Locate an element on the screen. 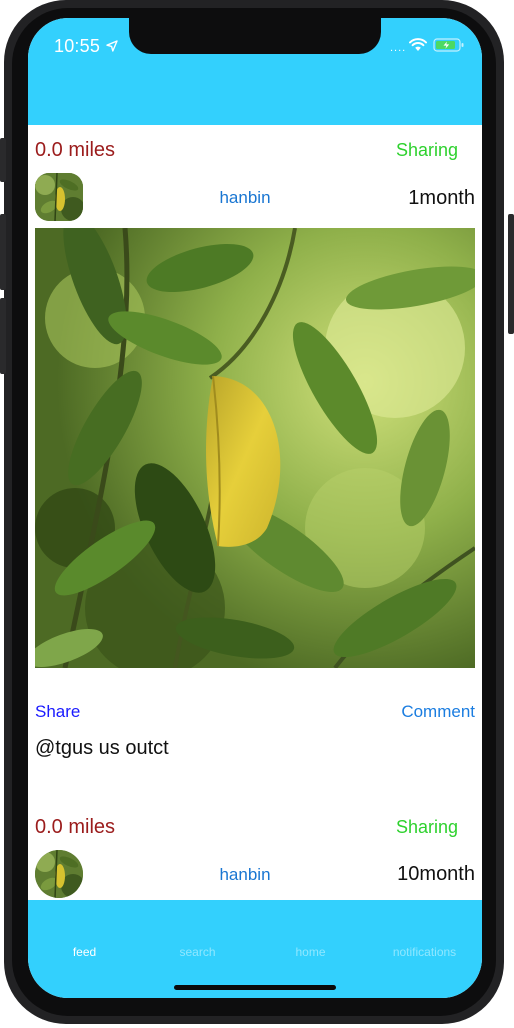 The width and height of the screenshot is (514, 1028). tab-search: search is located at coordinates (197, 952).